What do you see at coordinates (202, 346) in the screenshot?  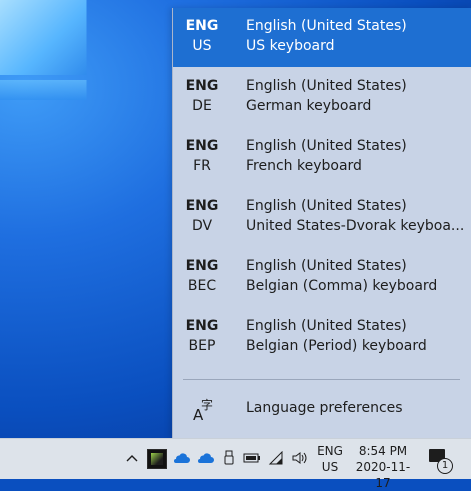 I see `region-code: BEP` at bounding box center [202, 346].